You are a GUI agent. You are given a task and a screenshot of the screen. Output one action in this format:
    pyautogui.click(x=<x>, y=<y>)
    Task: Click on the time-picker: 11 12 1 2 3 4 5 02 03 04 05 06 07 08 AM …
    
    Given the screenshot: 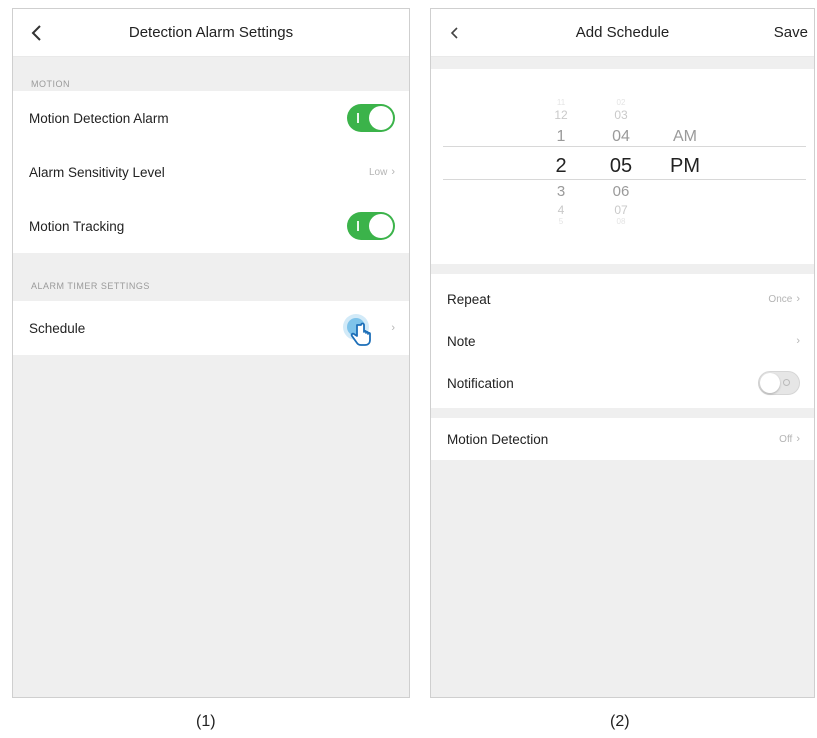 What is the action you would take?
    pyautogui.click(x=622, y=166)
    